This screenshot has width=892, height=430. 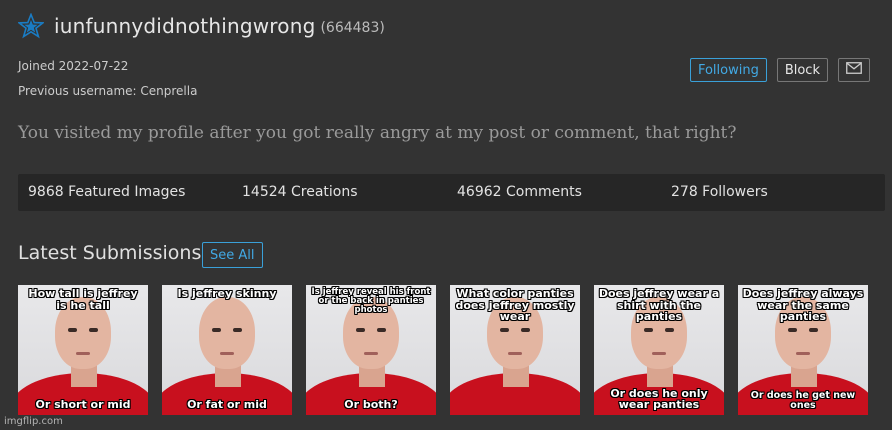 I want to click on meme-top-caption: How tall is jeffrey is he tall, so click(x=83, y=299).